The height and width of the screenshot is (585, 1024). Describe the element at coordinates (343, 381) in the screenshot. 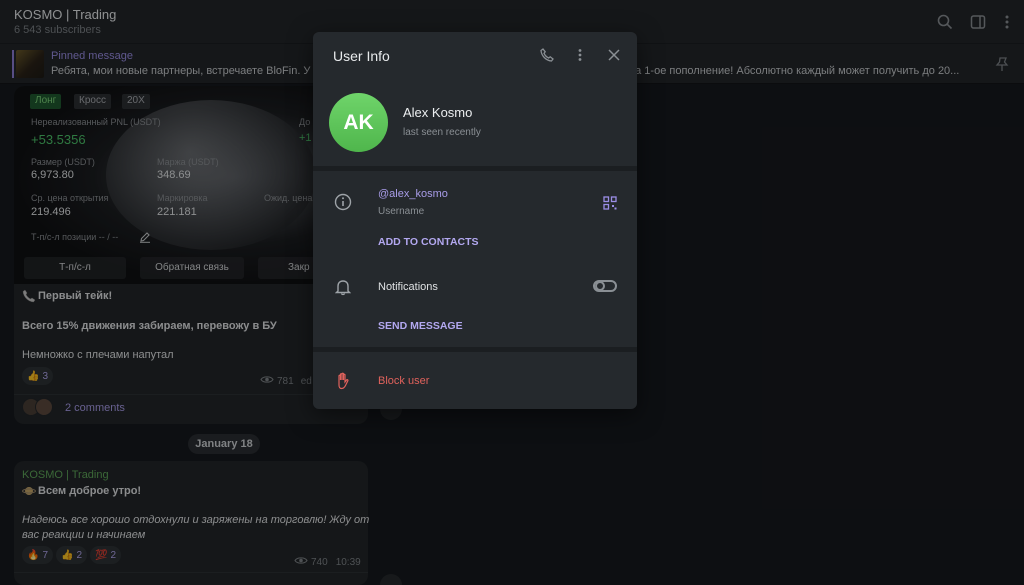

I see `hand-stop-icon` at that location.